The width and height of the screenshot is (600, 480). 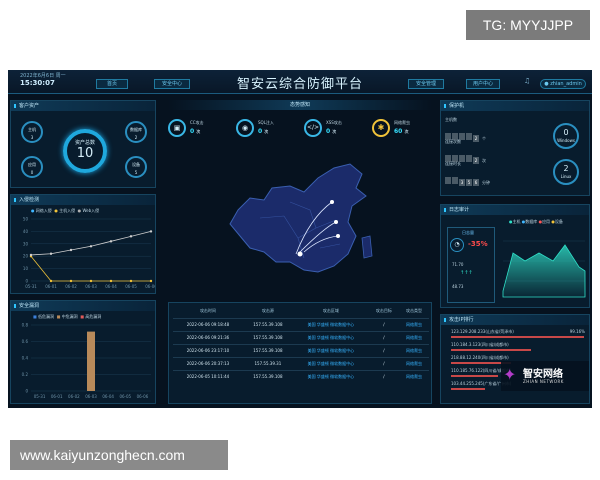 I want to click on digit-box, so click(x=455, y=180).